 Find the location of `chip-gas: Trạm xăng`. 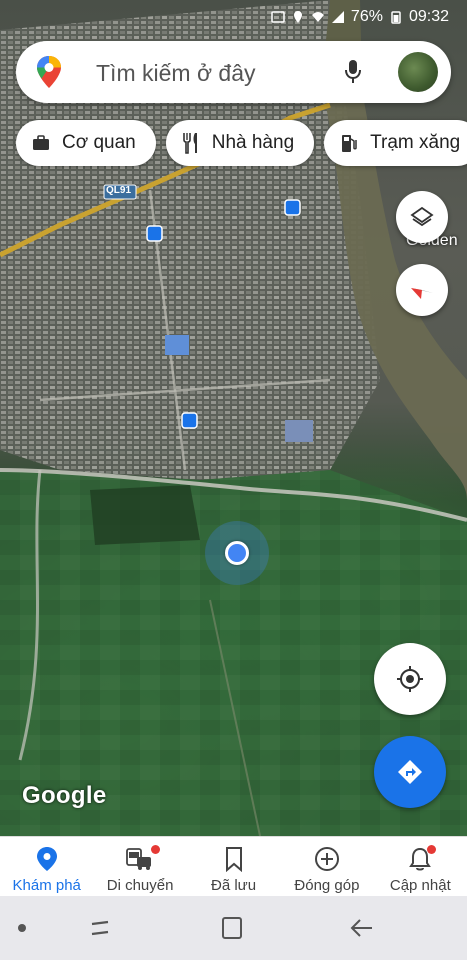

chip-gas: Trạm xăng is located at coordinates (395, 143).